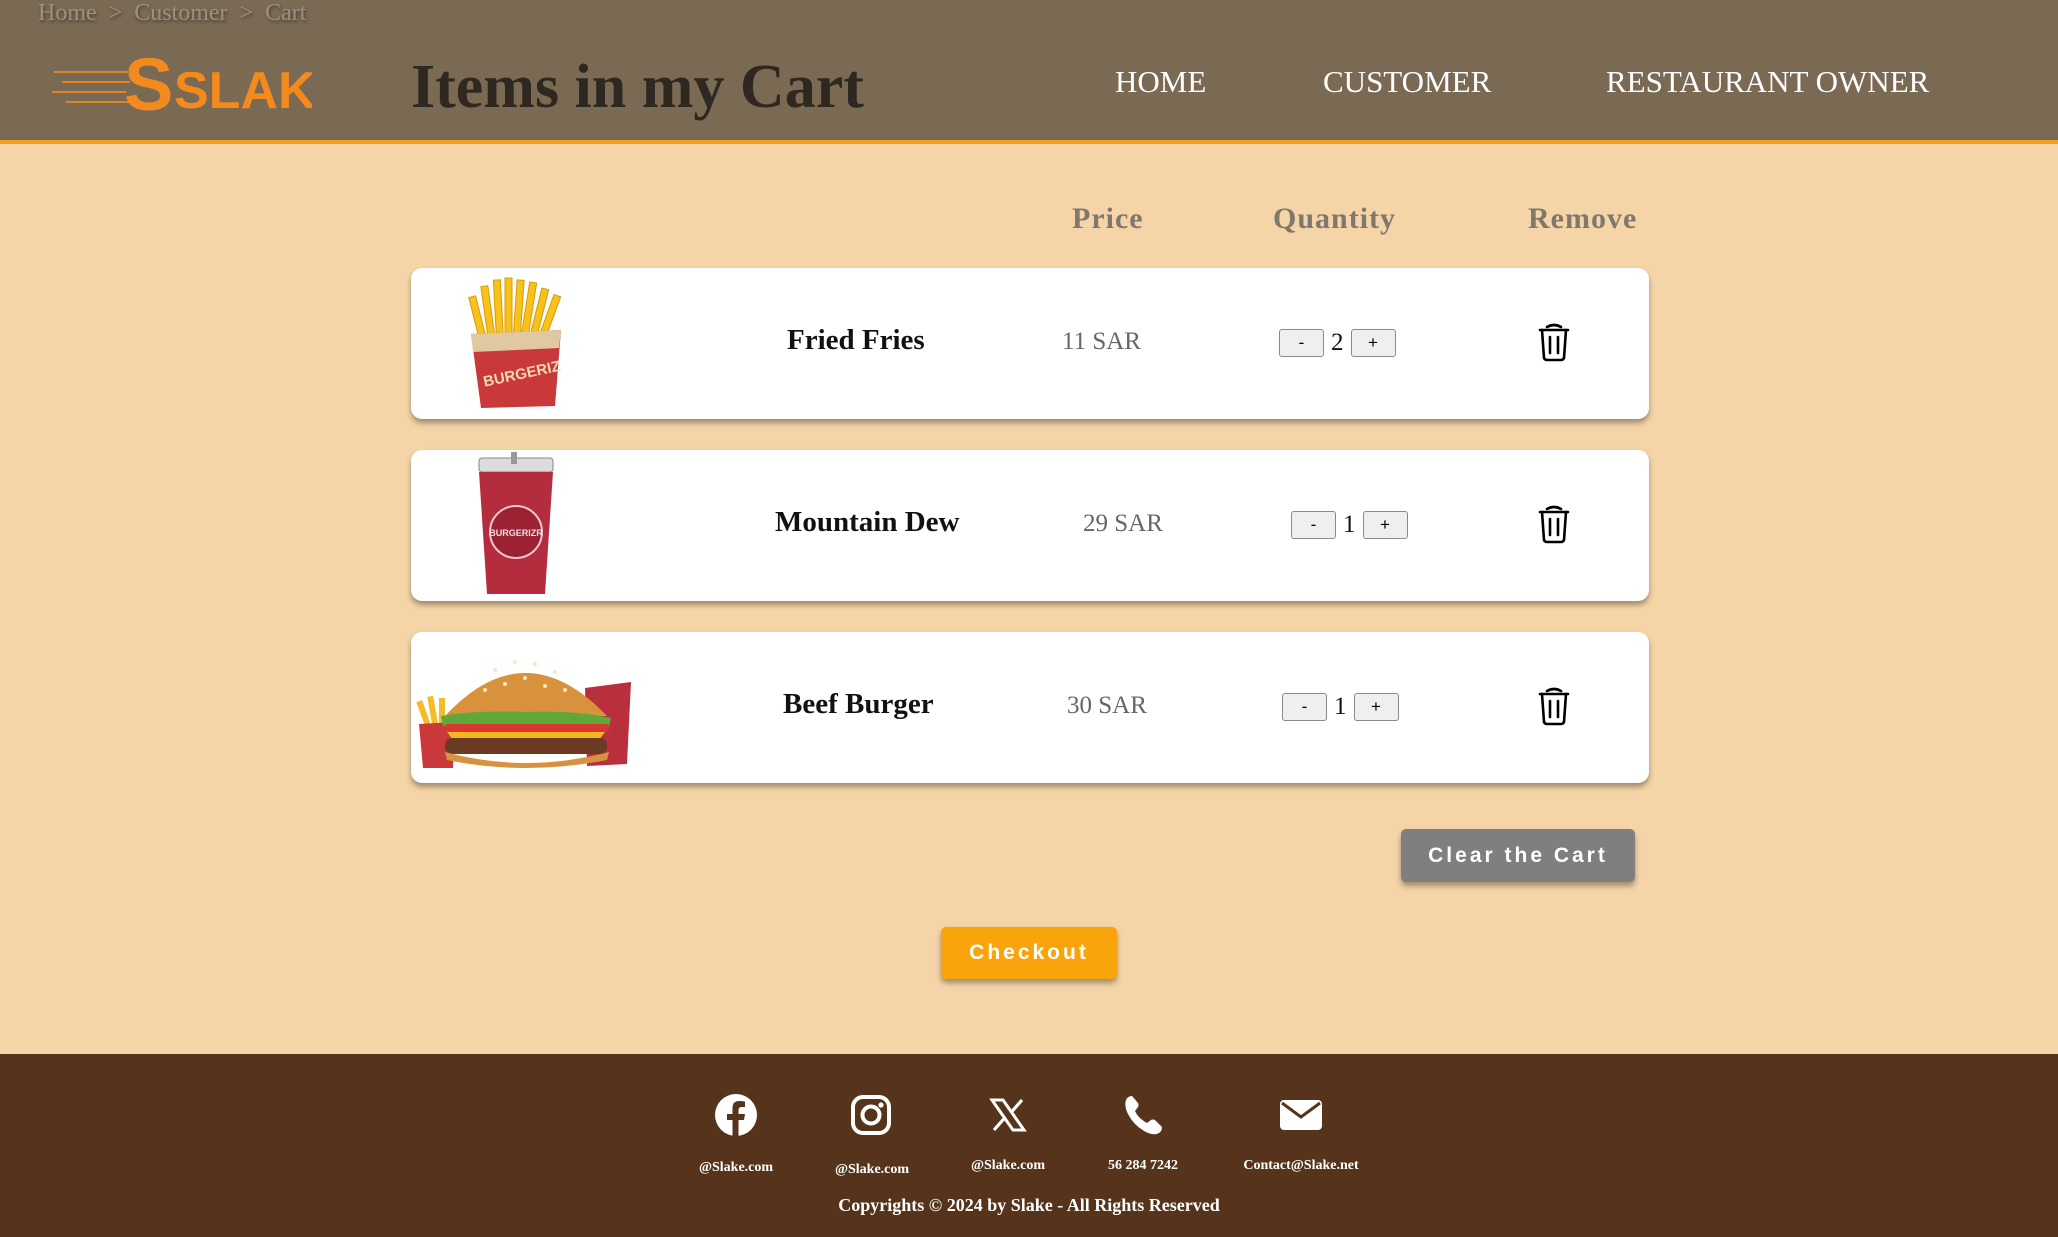  Describe the element at coordinates (67, 13) in the screenshot. I see `breadcrumb-home: Home` at that location.